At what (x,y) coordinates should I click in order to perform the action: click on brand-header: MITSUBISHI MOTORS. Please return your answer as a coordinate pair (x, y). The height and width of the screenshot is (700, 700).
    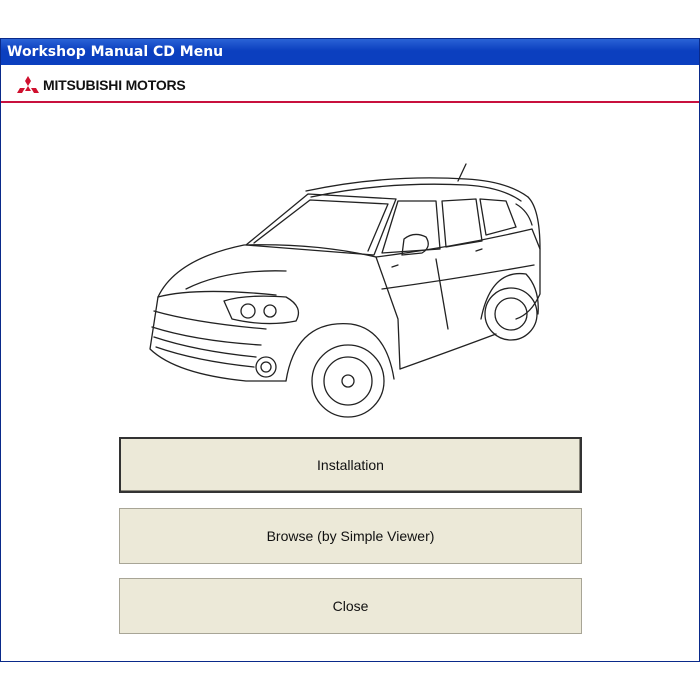
    Looking at the image, I should click on (350, 84).